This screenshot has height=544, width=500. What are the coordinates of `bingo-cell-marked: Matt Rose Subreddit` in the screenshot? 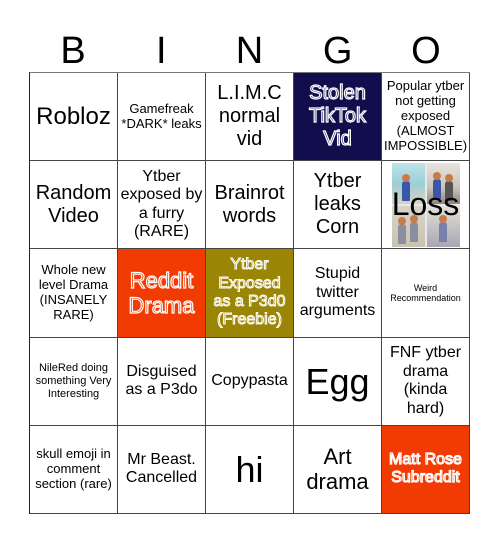 It's located at (426, 469).